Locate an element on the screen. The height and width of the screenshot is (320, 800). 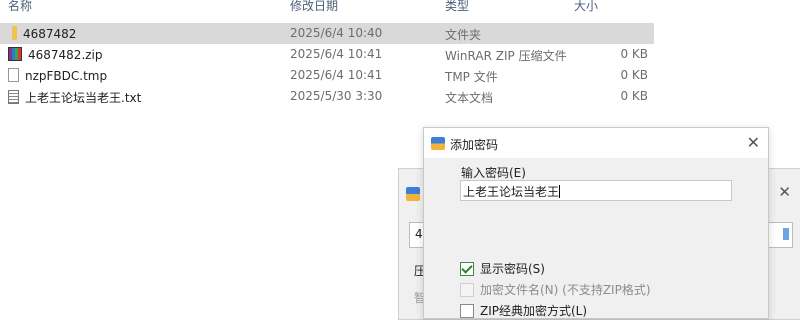
show-password-checkbox is located at coordinates (467, 269).